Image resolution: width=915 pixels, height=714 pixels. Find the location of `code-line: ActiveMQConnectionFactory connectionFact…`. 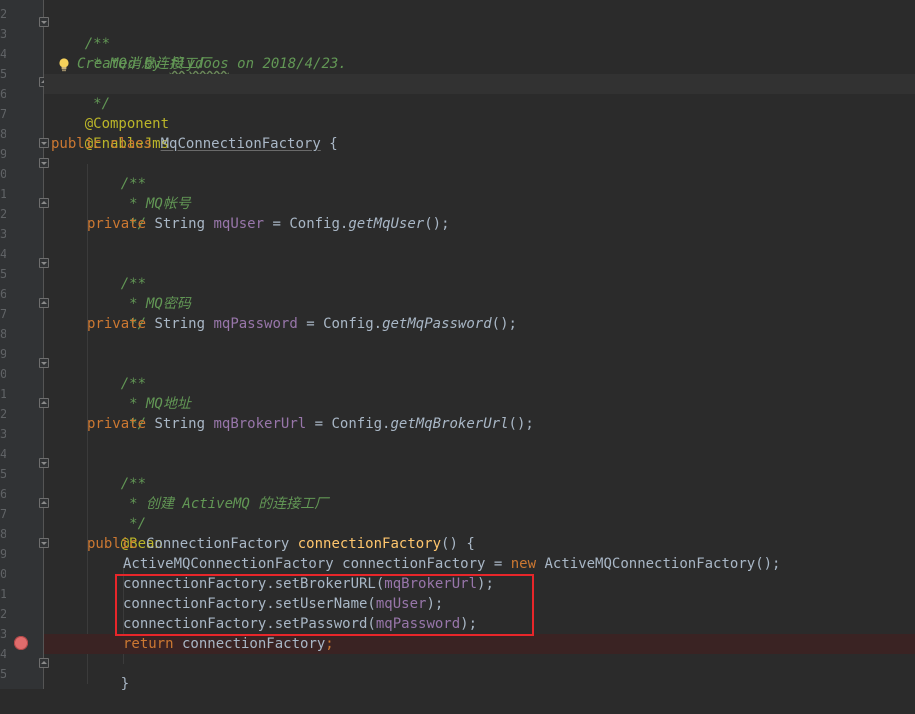

code-line: ActiveMQConnectionFactory connectionFact… is located at coordinates (452, 564).